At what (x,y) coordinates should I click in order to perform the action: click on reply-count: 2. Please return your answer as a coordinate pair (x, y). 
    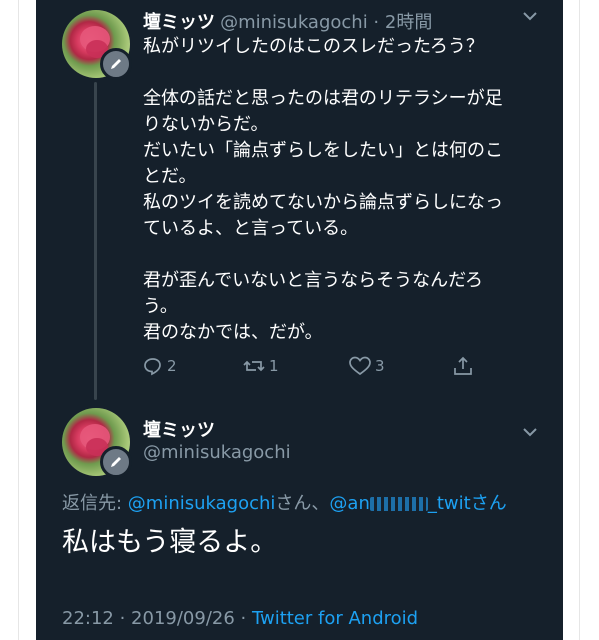
    Looking at the image, I should click on (172, 366).